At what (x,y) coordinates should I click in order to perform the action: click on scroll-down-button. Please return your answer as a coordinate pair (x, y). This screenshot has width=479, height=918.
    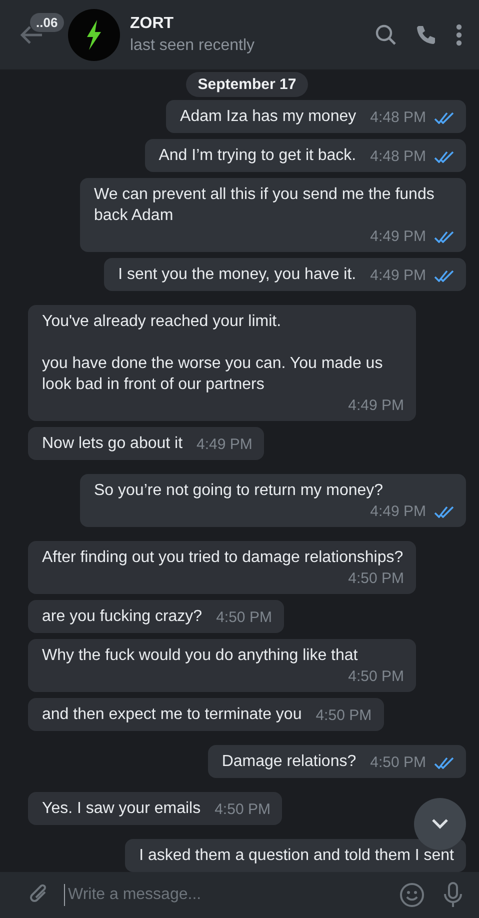
    Looking at the image, I should click on (440, 824).